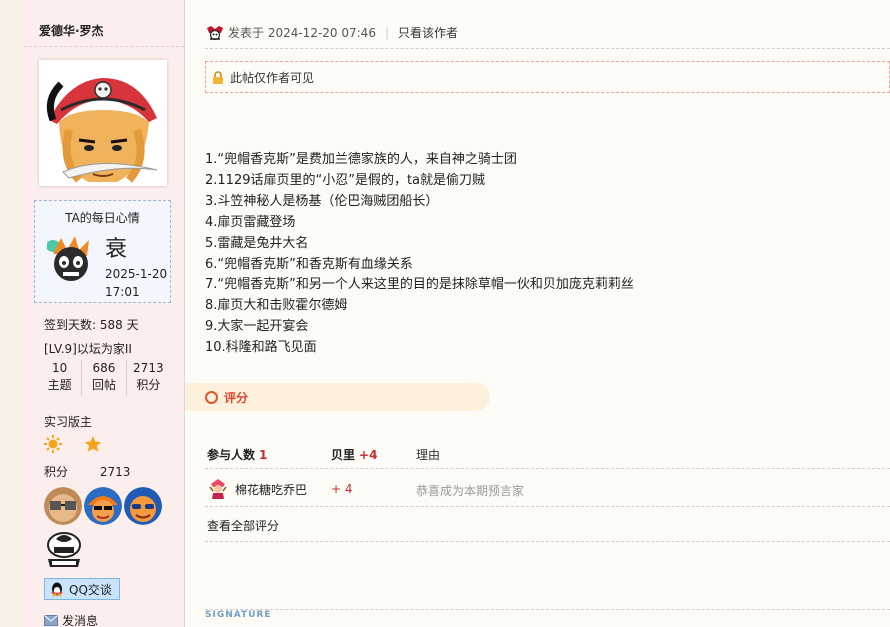 Image resolution: width=890 pixels, height=627 pixels. Describe the element at coordinates (93, 444) in the screenshot. I see `star-icon` at that location.